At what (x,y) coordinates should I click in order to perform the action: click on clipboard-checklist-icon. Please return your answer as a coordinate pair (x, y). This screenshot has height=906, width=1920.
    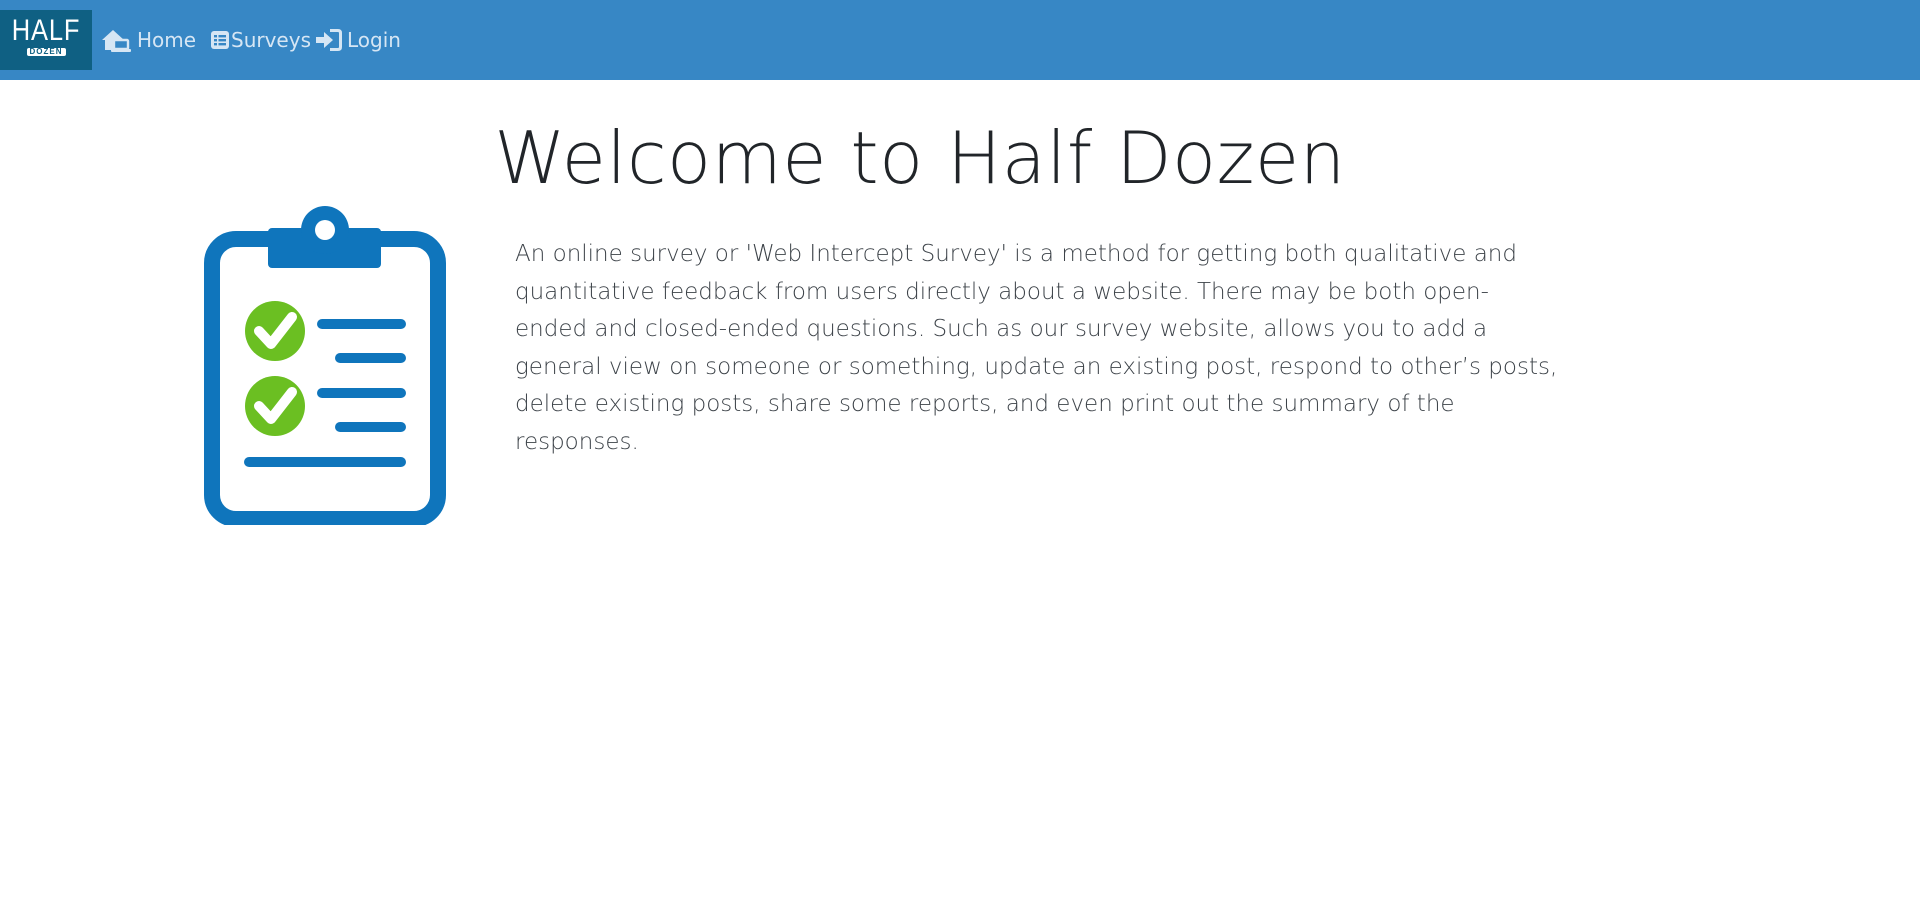
    Looking at the image, I should click on (325, 365).